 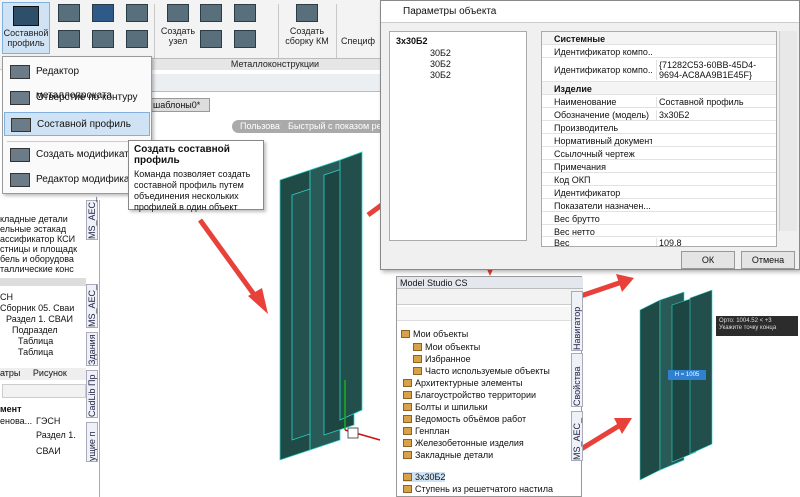 I want to click on side-tab-properties: Свойства, so click(x=577, y=380).